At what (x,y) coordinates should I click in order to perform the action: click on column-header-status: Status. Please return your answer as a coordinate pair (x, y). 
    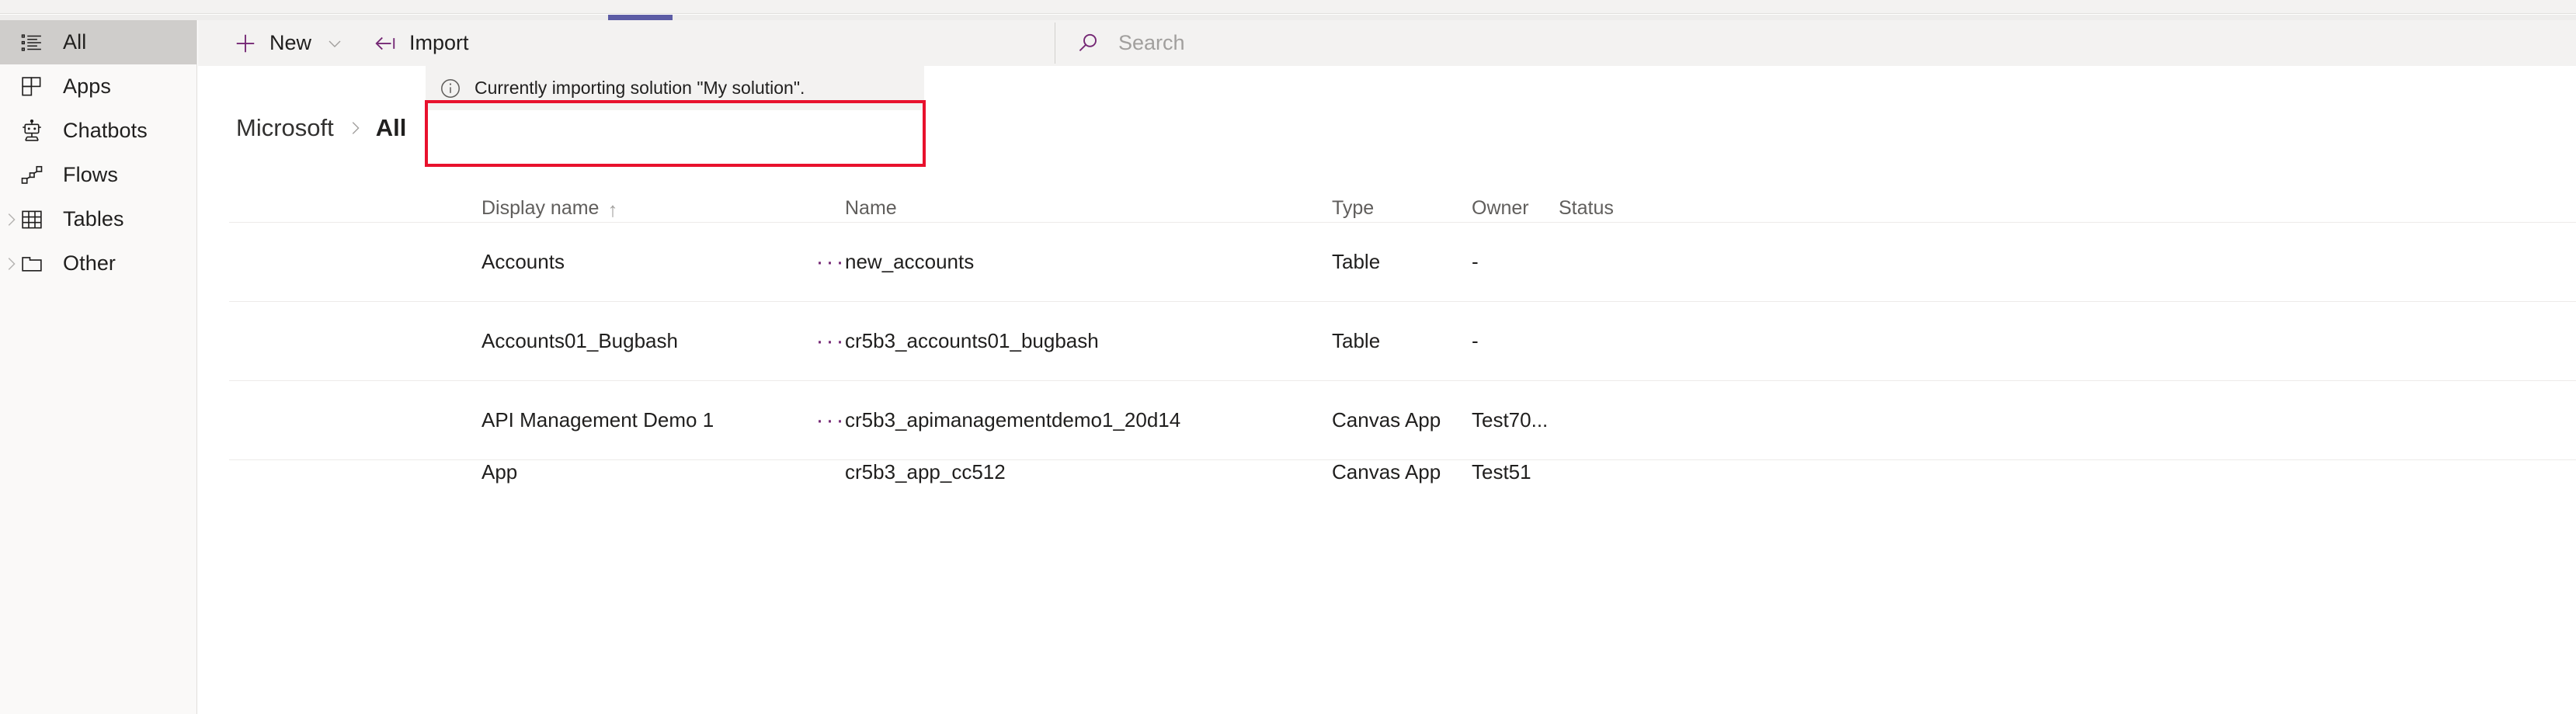
    Looking at the image, I should click on (1656, 205).